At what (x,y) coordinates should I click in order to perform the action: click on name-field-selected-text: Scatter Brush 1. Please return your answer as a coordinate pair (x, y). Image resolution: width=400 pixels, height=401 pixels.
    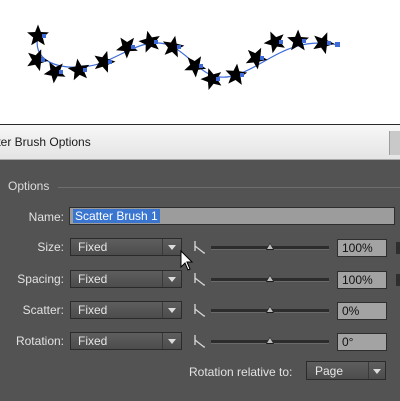
    Looking at the image, I should click on (116, 216).